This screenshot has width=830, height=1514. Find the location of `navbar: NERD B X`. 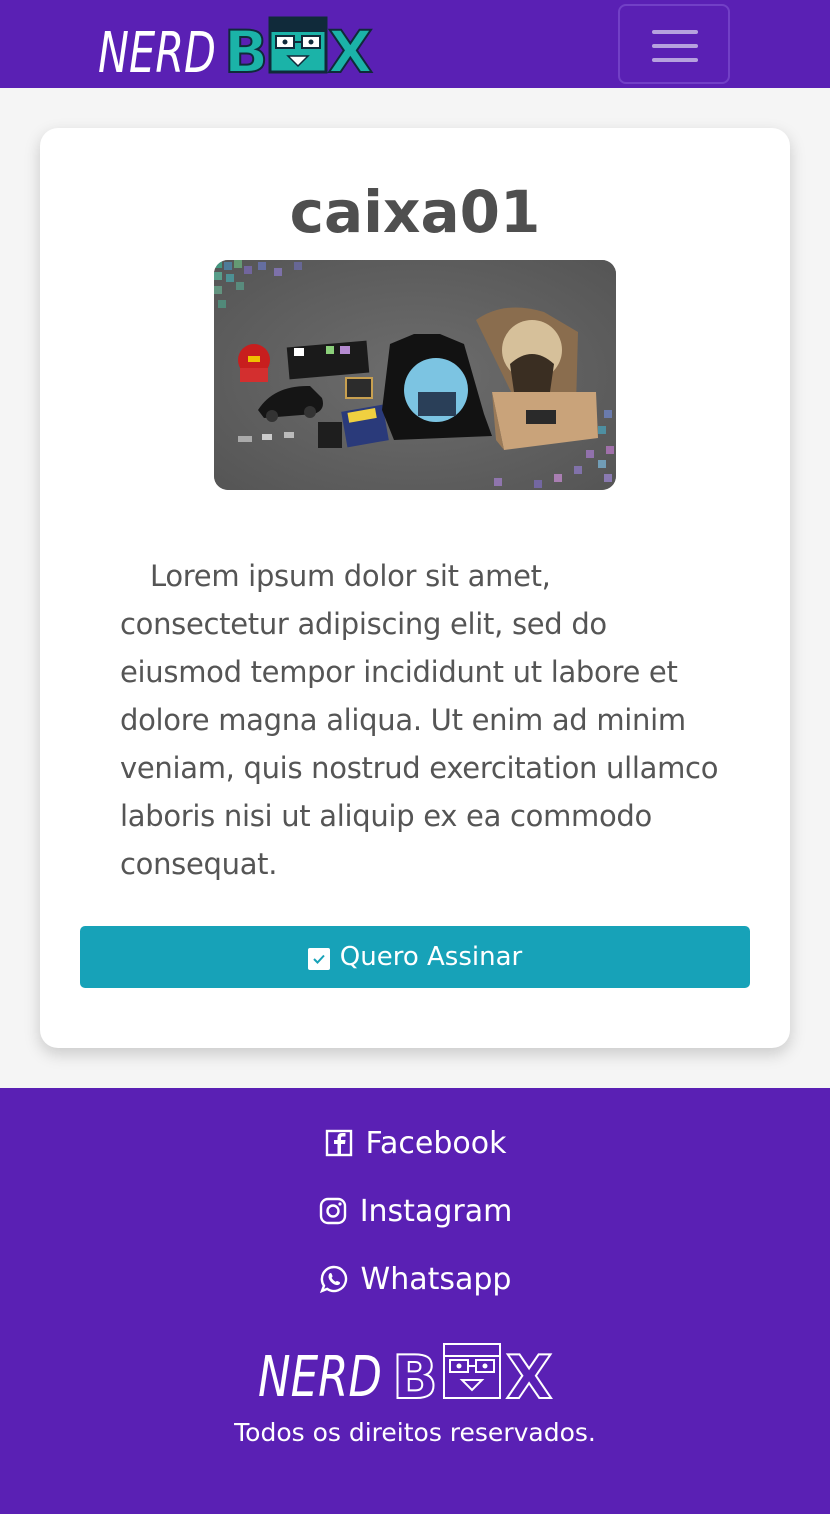

navbar: NERD B X is located at coordinates (415, 44).